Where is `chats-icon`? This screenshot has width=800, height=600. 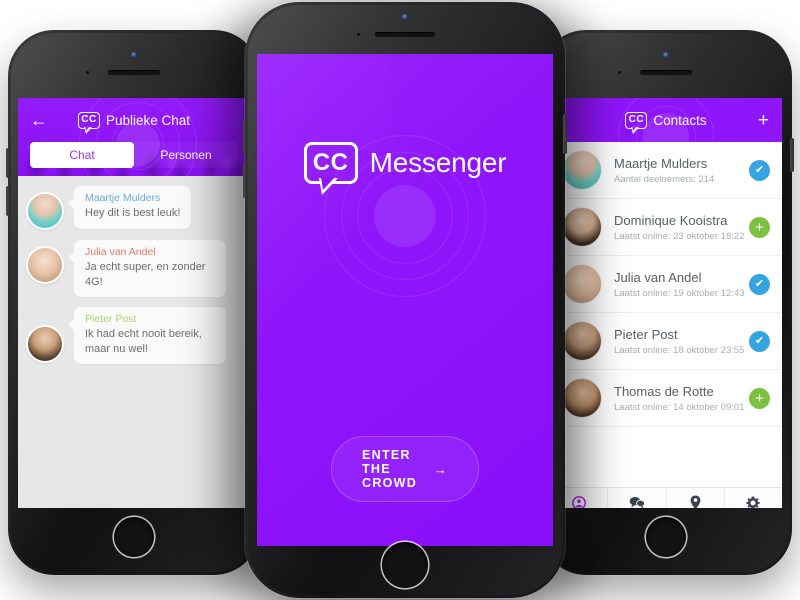 chats-icon is located at coordinates (637, 501).